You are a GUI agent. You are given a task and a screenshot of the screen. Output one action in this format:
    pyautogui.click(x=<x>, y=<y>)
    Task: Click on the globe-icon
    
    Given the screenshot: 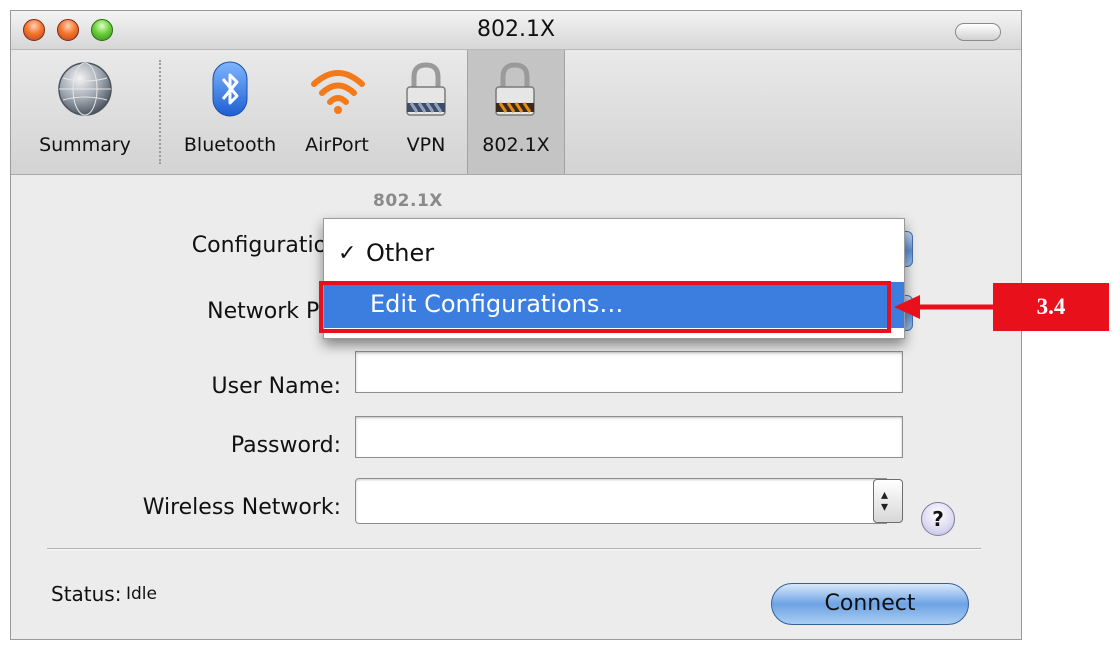 What is the action you would take?
    pyautogui.click(x=85, y=89)
    